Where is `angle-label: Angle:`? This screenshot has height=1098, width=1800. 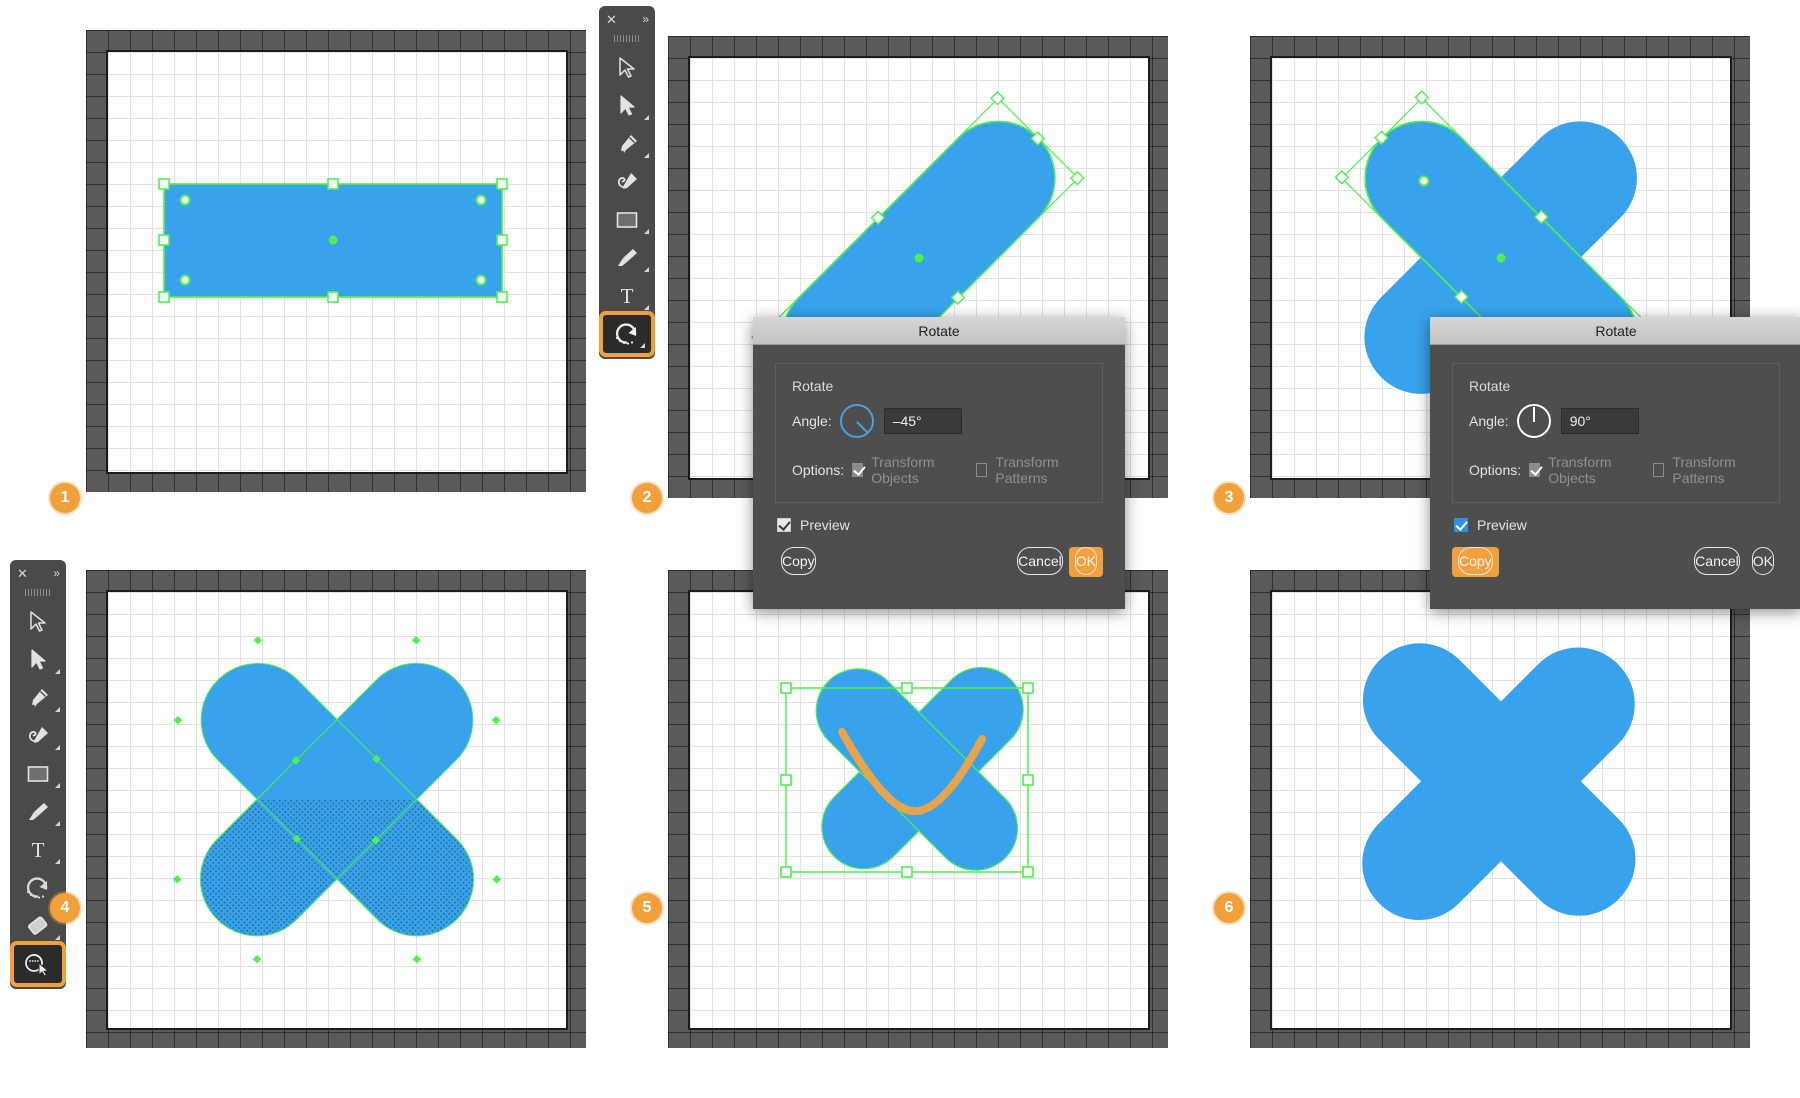
angle-label: Angle: is located at coordinates (1489, 421).